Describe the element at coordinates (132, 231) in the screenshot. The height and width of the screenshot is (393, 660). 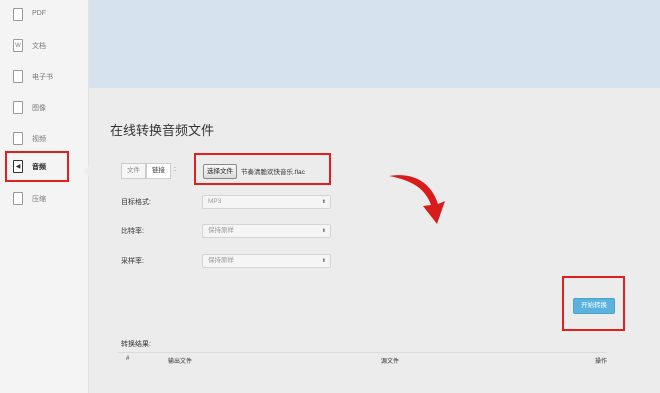
I see `bitrate-label: 比特率:` at that location.